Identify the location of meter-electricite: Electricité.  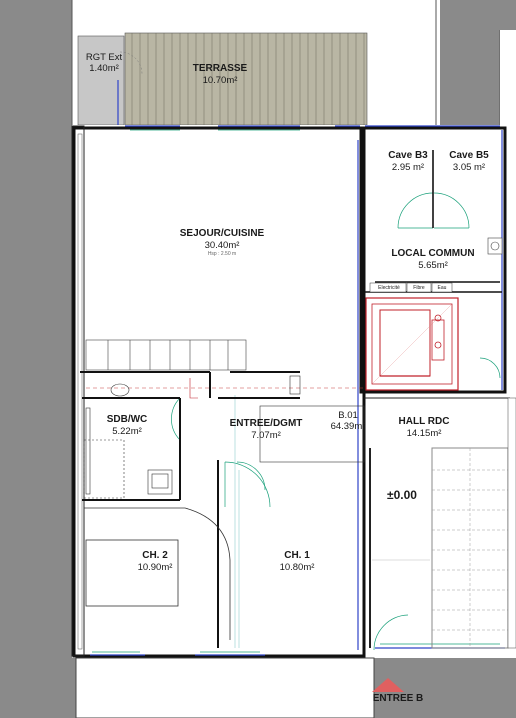
(389, 288).